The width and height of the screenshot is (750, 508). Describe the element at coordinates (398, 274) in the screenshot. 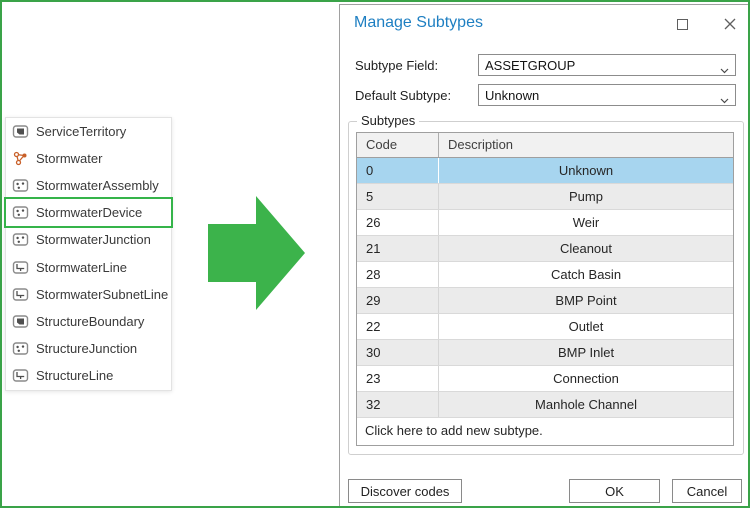

I see `cell-code: 28` at that location.